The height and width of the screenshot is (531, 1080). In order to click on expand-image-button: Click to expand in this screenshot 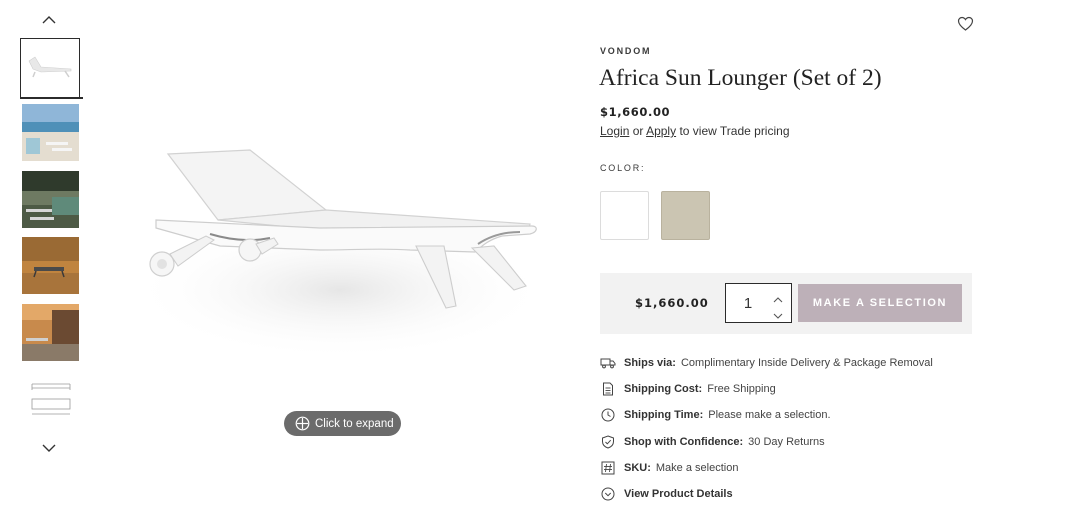, I will do `click(342, 423)`.